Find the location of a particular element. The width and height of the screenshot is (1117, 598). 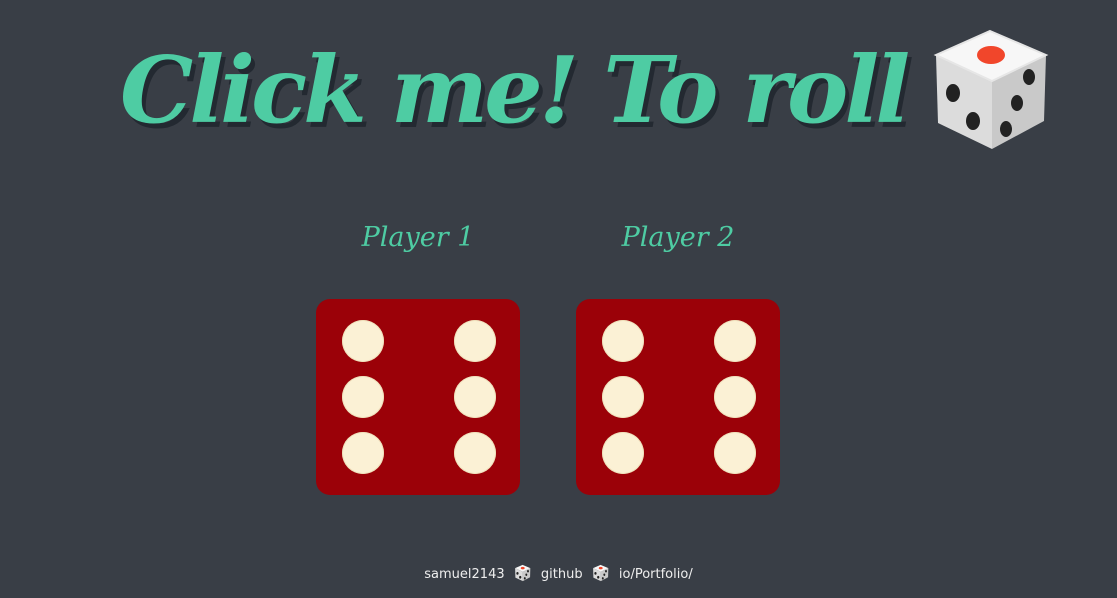

player-1-label: Player 1 is located at coordinates (418, 237).